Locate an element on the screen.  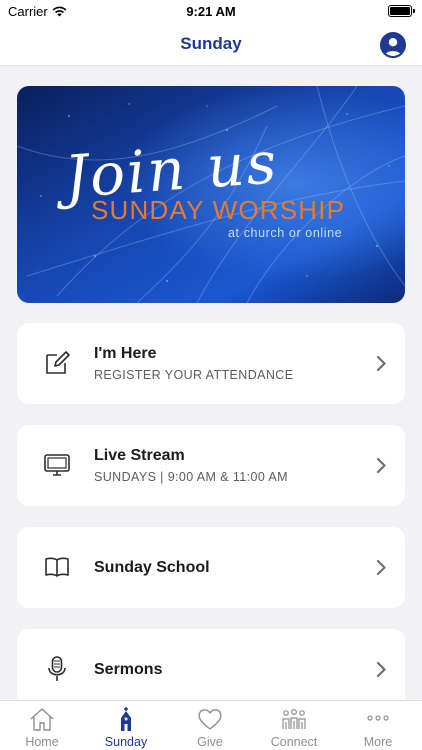
tab-connect: Connect is located at coordinates (294, 725).